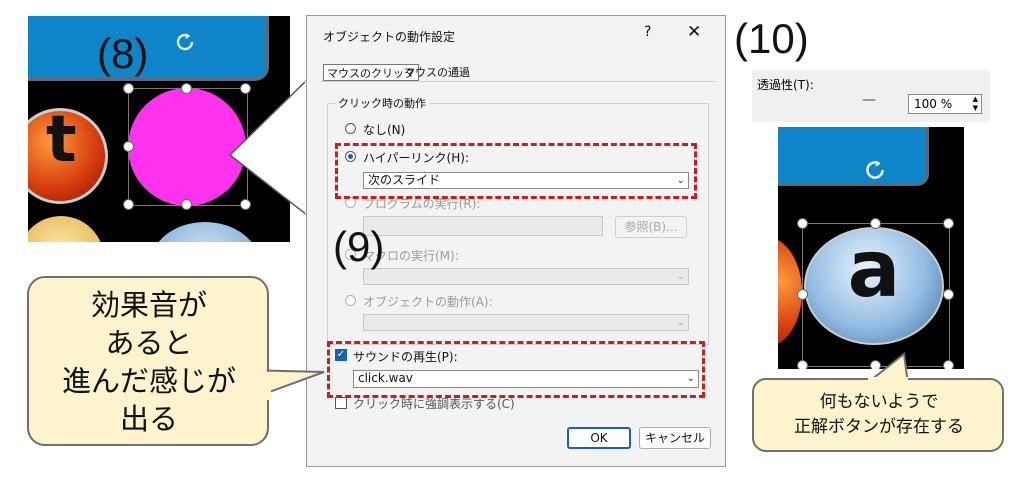 The width and height of the screenshot is (1024, 478). I want to click on ok-button: OK, so click(599, 438).